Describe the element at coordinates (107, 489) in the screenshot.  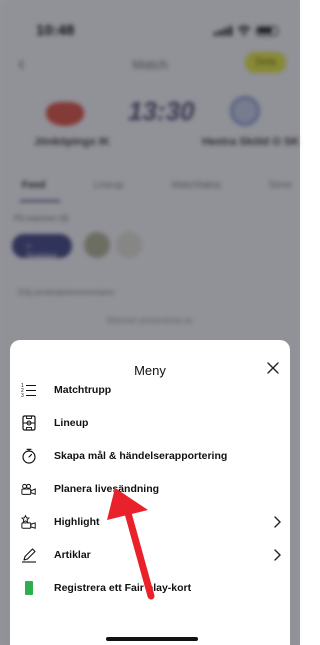
I see `menu-item-label: Planera livesändning` at that location.